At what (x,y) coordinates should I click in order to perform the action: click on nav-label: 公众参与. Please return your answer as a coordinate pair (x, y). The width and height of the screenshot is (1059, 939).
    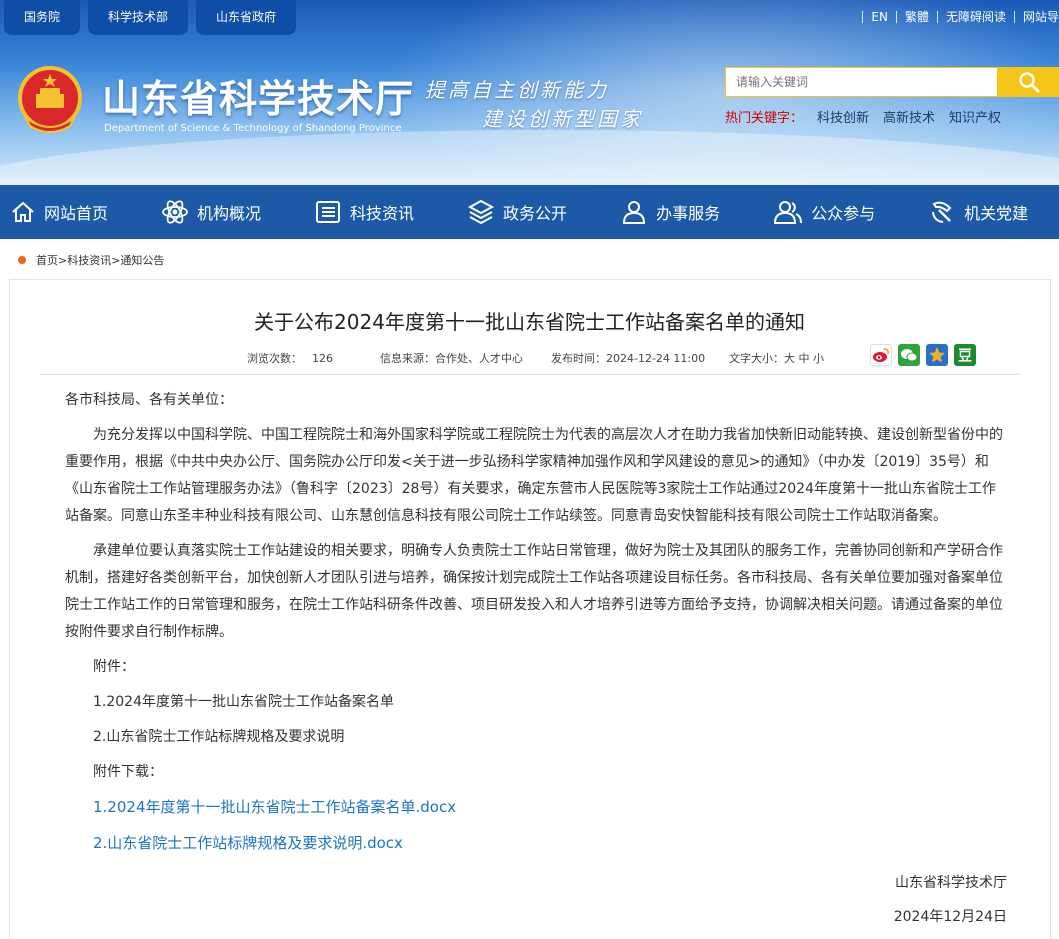
    Looking at the image, I should click on (843, 213).